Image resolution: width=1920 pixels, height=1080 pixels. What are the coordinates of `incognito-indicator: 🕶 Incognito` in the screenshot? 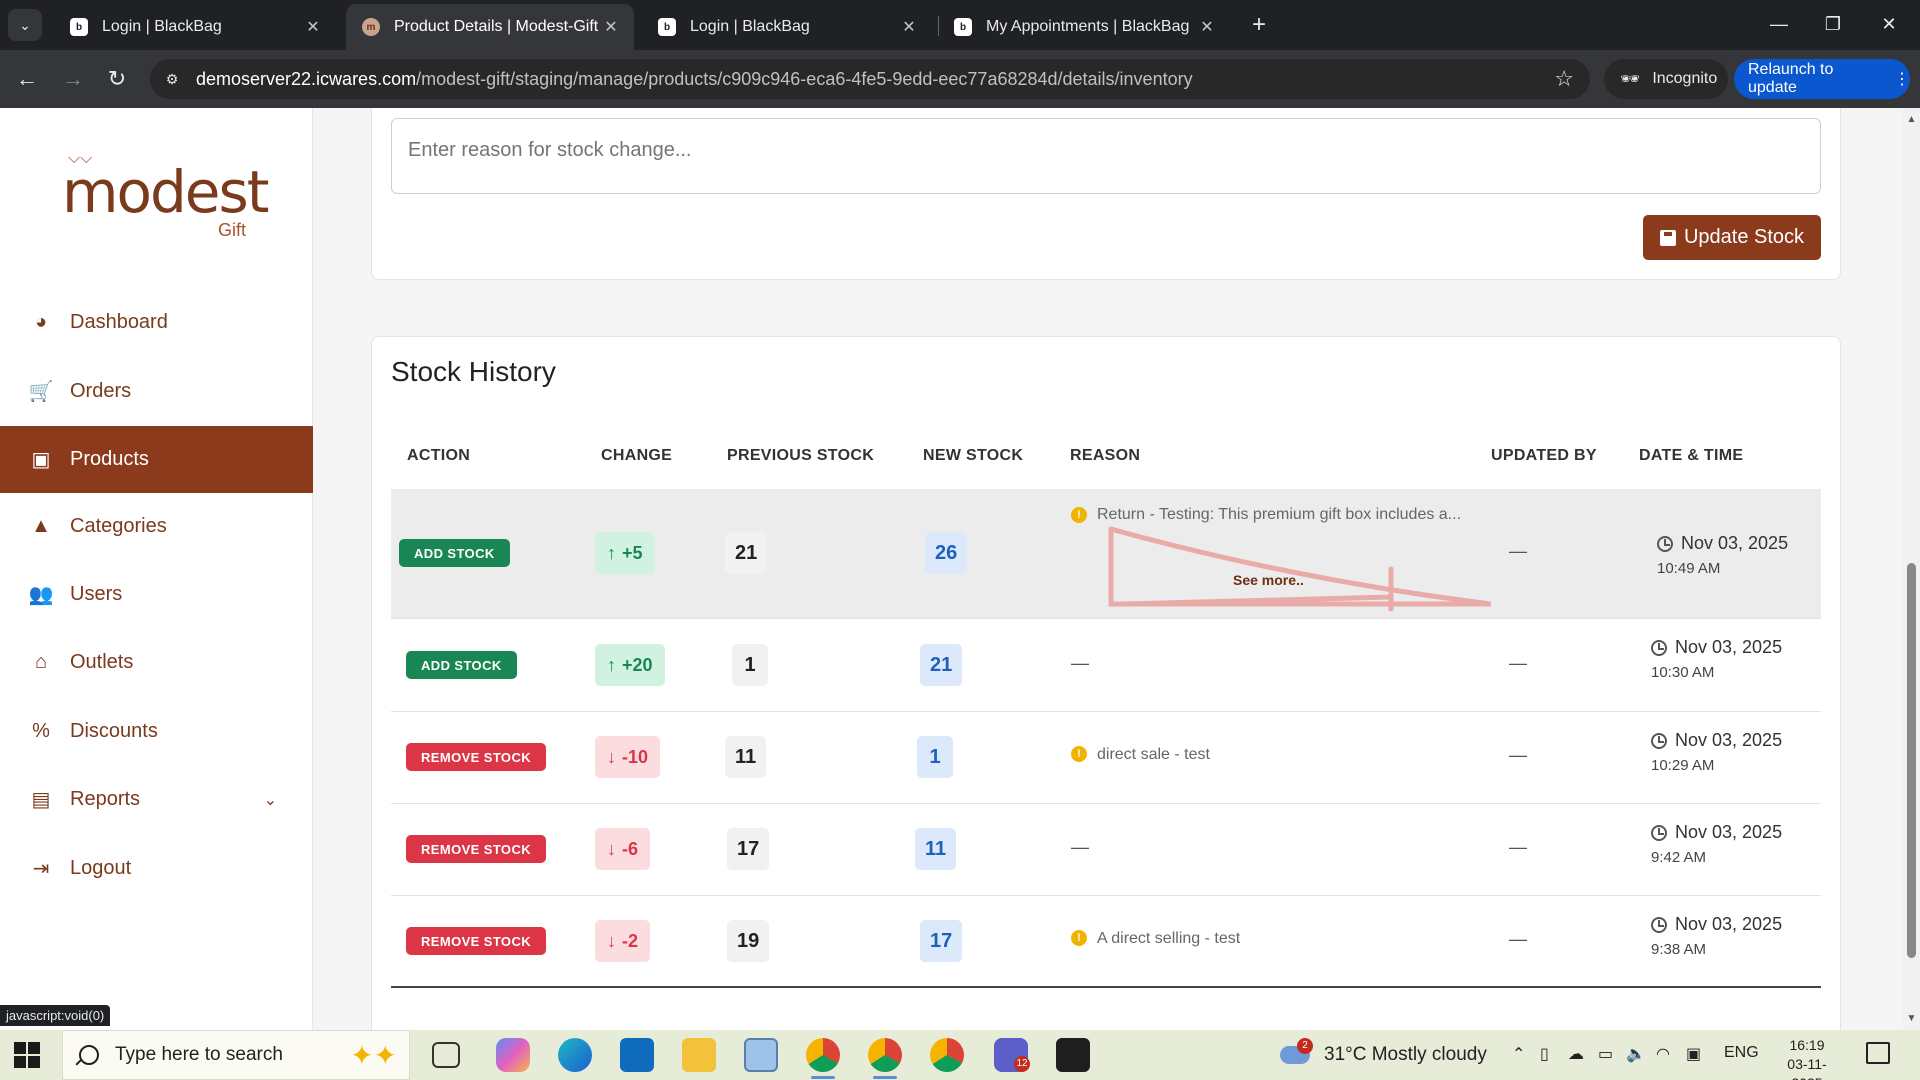 It's located at (1666, 79).